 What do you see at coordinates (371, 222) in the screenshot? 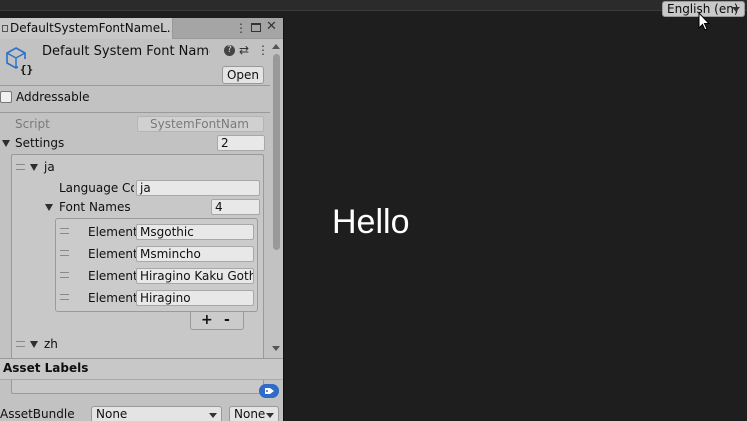
I see `game-view-hello-text: Hello` at bounding box center [371, 222].